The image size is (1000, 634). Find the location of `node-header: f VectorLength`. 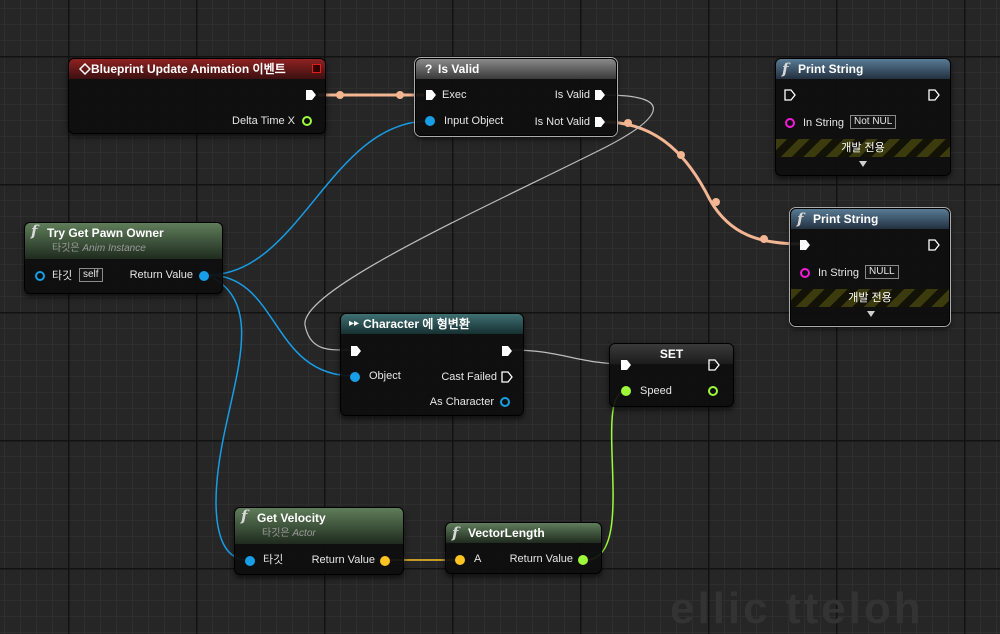

node-header: f VectorLength is located at coordinates (523, 533).